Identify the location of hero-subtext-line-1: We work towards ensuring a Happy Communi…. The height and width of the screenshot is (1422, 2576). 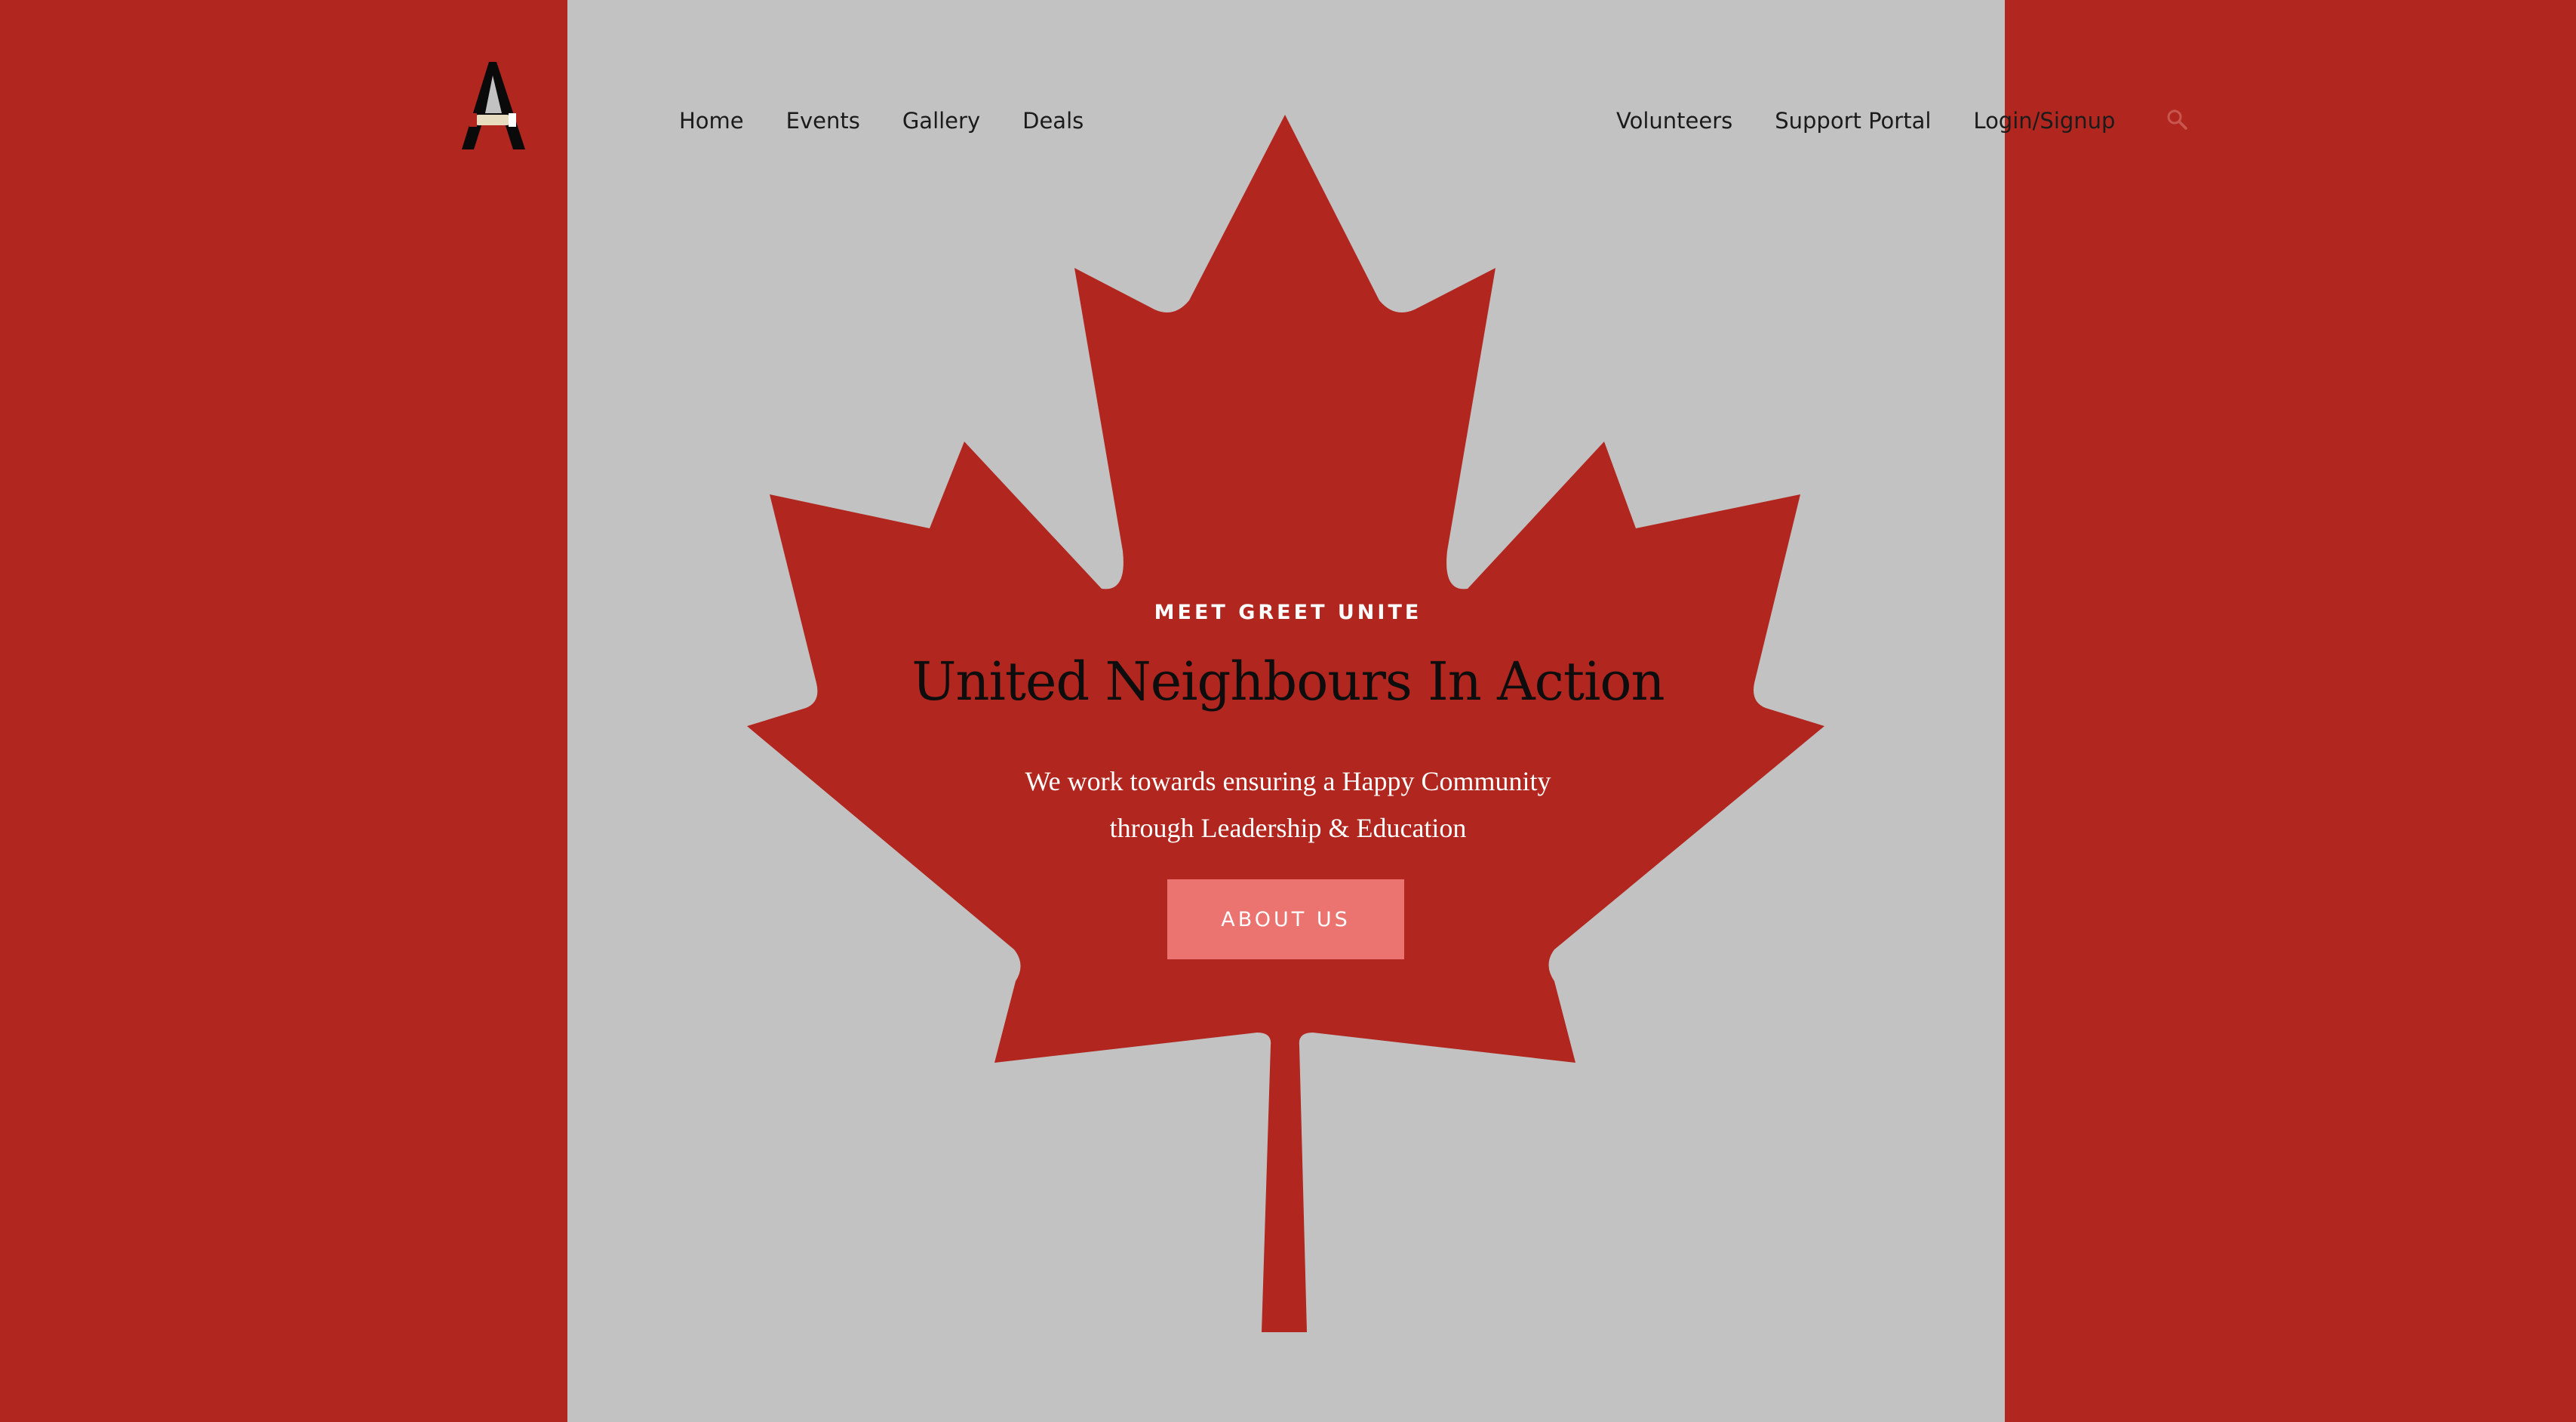
(1288, 781).